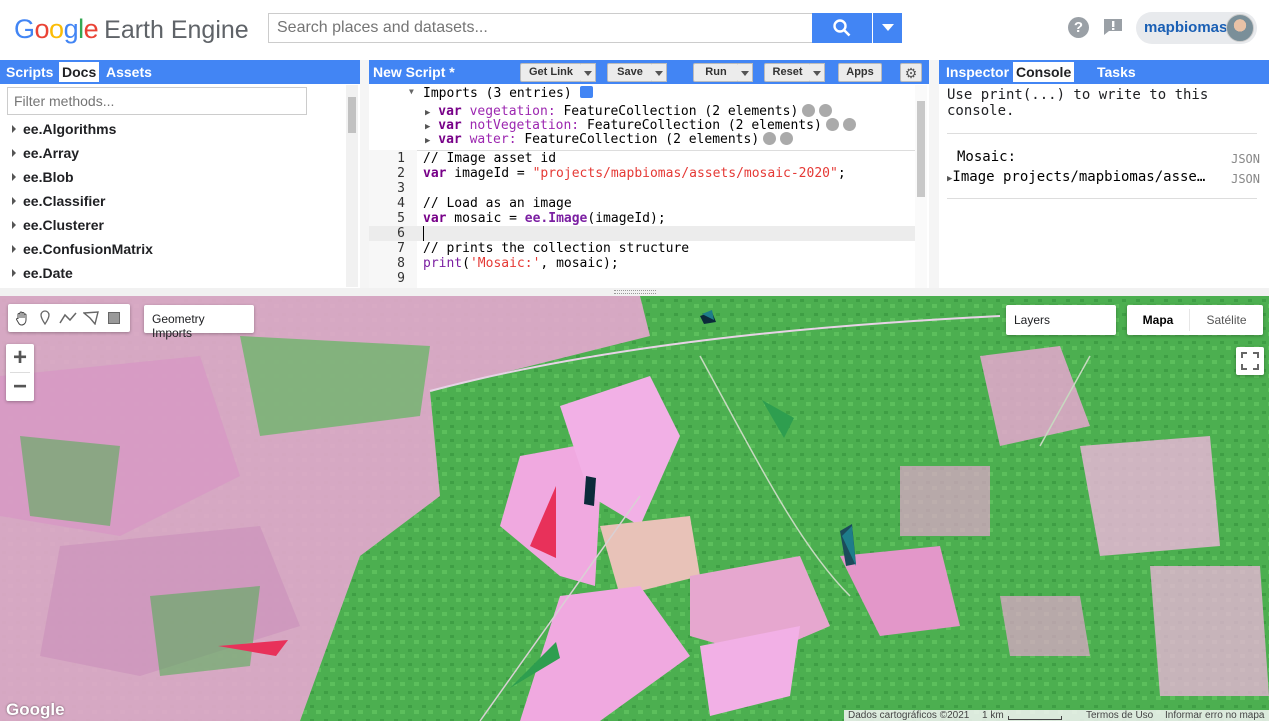 This screenshot has width=1269, height=721. I want to click on line-number: 2, so click(401, 173).